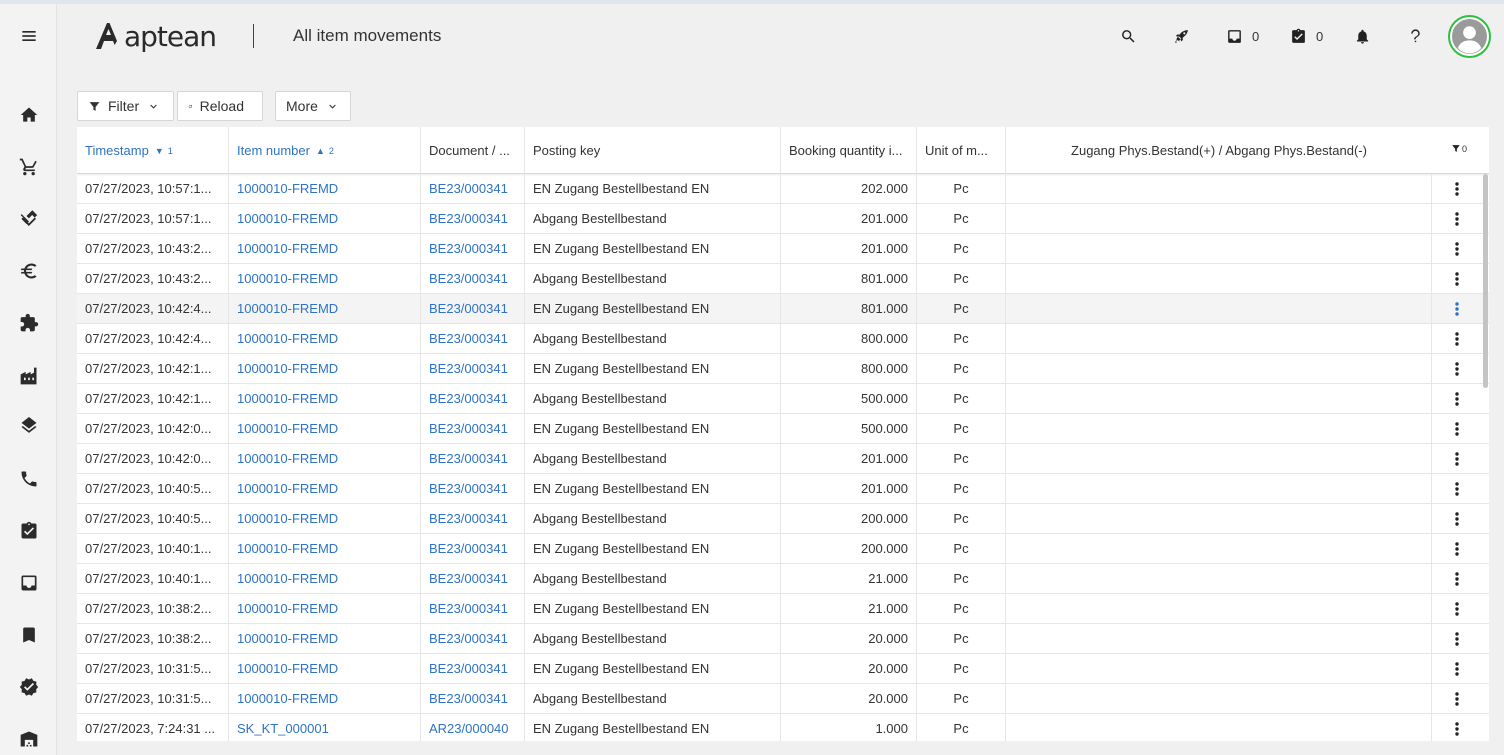 The width and height of the screenshot is (1504, 755). What do you see at coordinates (28, 687) in the screenshot?
I see `verified-badge-icon` at bounding box center [28, 687].